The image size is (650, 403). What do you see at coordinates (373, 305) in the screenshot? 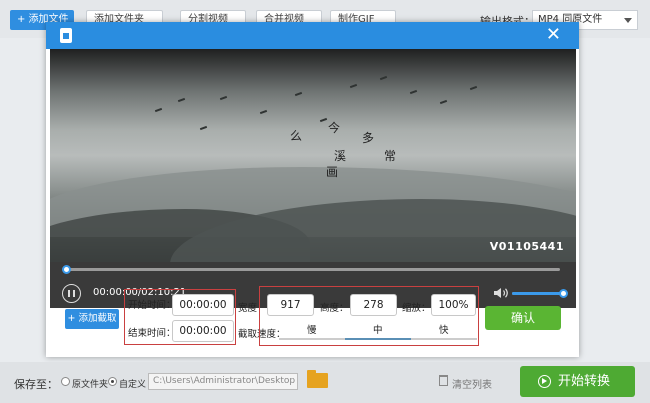
I see `height-input: 278` at bounding box center [373, 305].